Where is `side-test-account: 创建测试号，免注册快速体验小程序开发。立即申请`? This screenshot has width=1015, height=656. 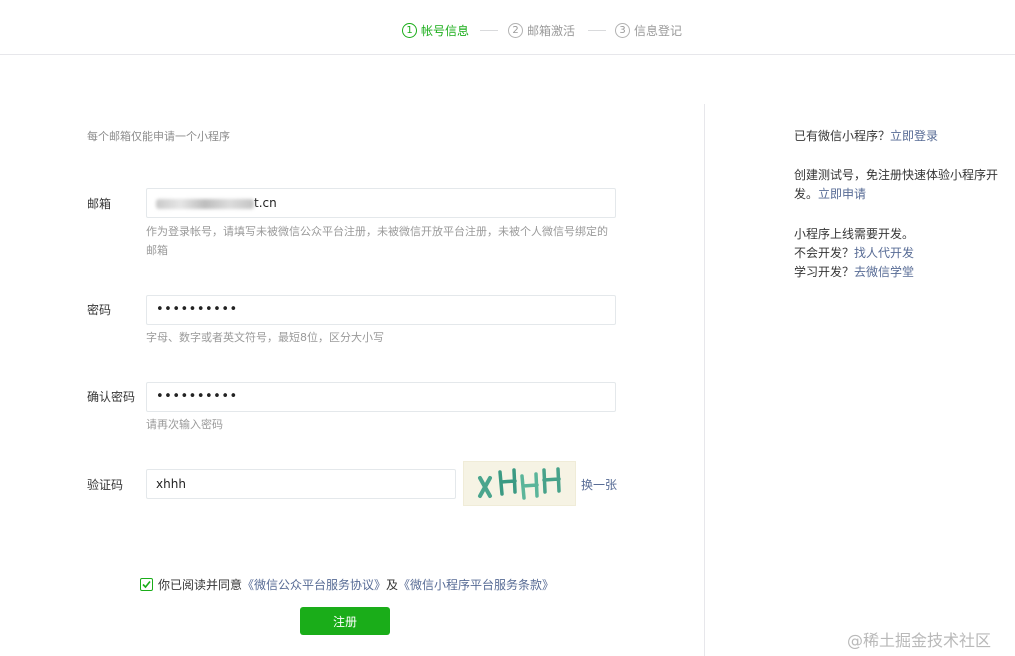
side-test-account: 创建测试号，免注册快速体验小程序开发。立即申请 is located at coordinates (899, 185).